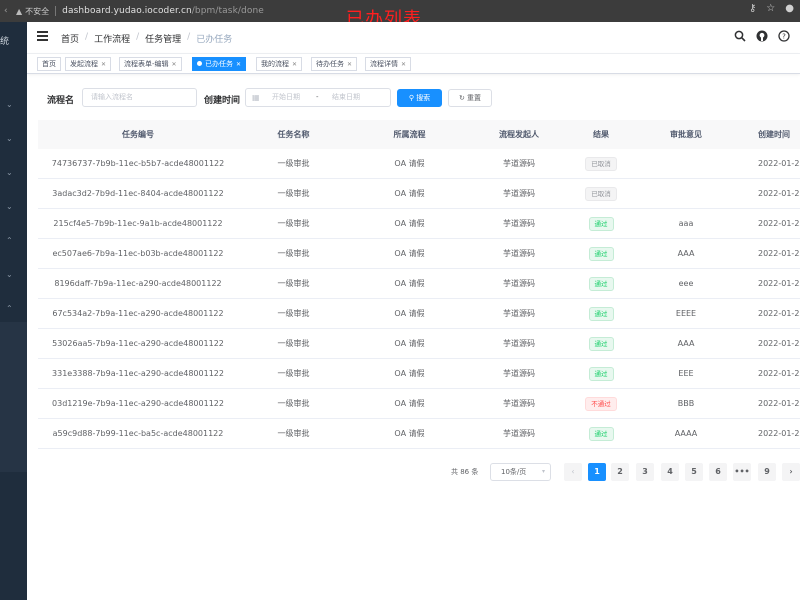 This screenshot has width=800, height=600. What do you see at coordinates (163, 11) in the screenshot?
I see `address-bar: dashboard.yudao.iocoder.cn/bpm/task/done` at bounding box center [163, 11].